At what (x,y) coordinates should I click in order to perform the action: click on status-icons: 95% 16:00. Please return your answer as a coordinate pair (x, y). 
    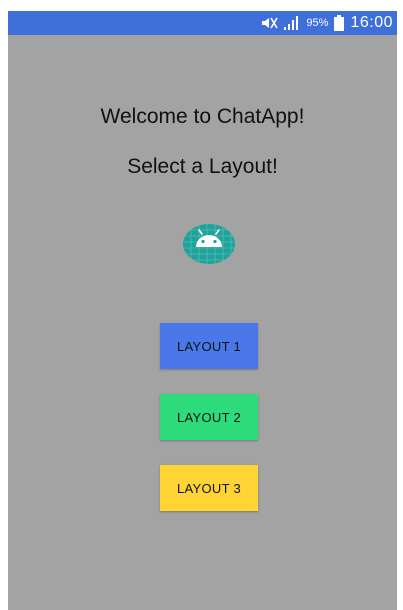
    Looking at the image, I should click on (326, 23).